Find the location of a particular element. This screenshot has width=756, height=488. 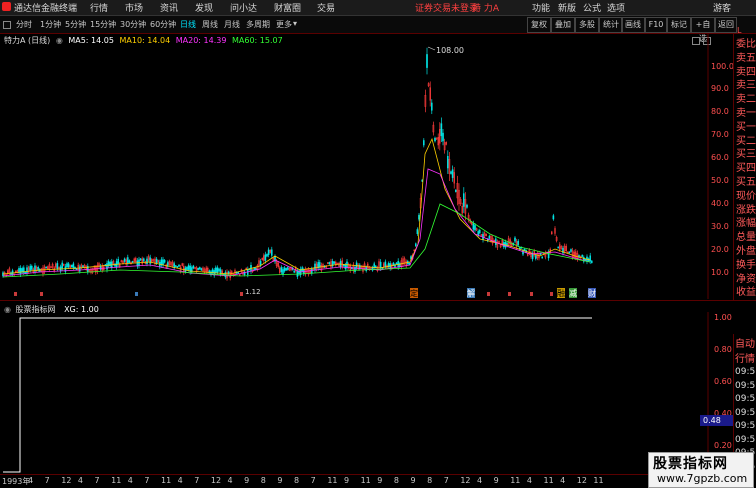

period-1min: 1分钟 is located at coordinates (50, 24).